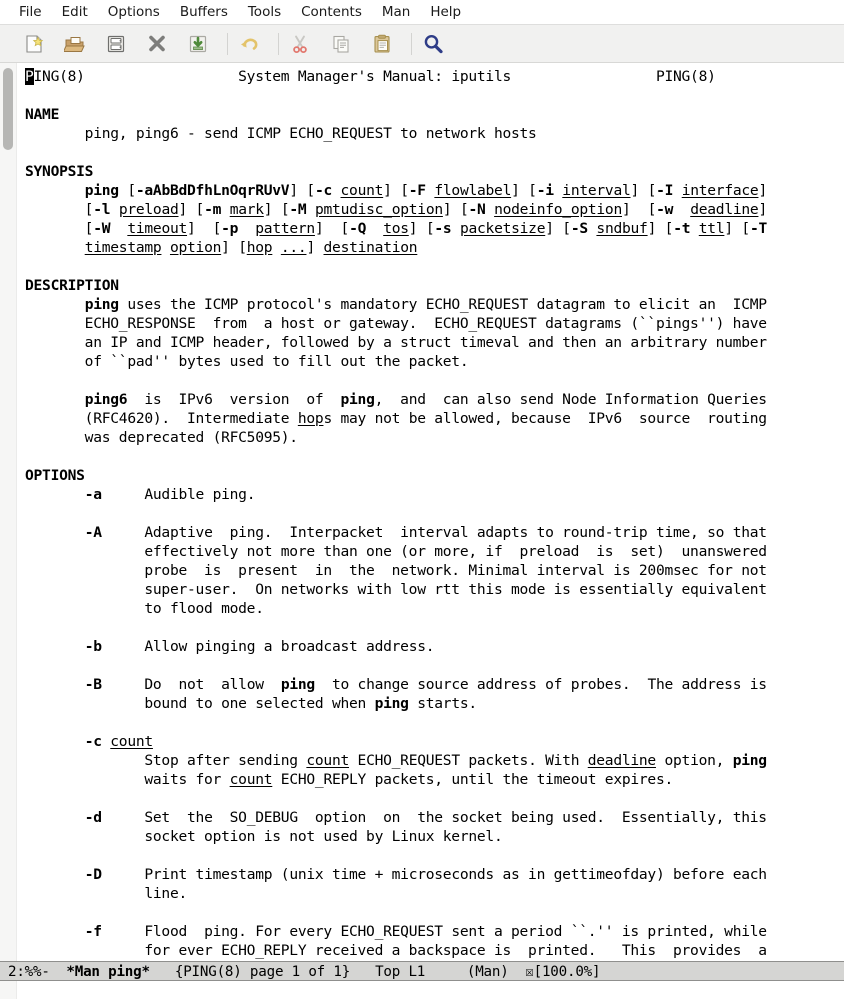 The image size is (844, 999). I want to click on menu-contents: Contents, so click(331, 12).